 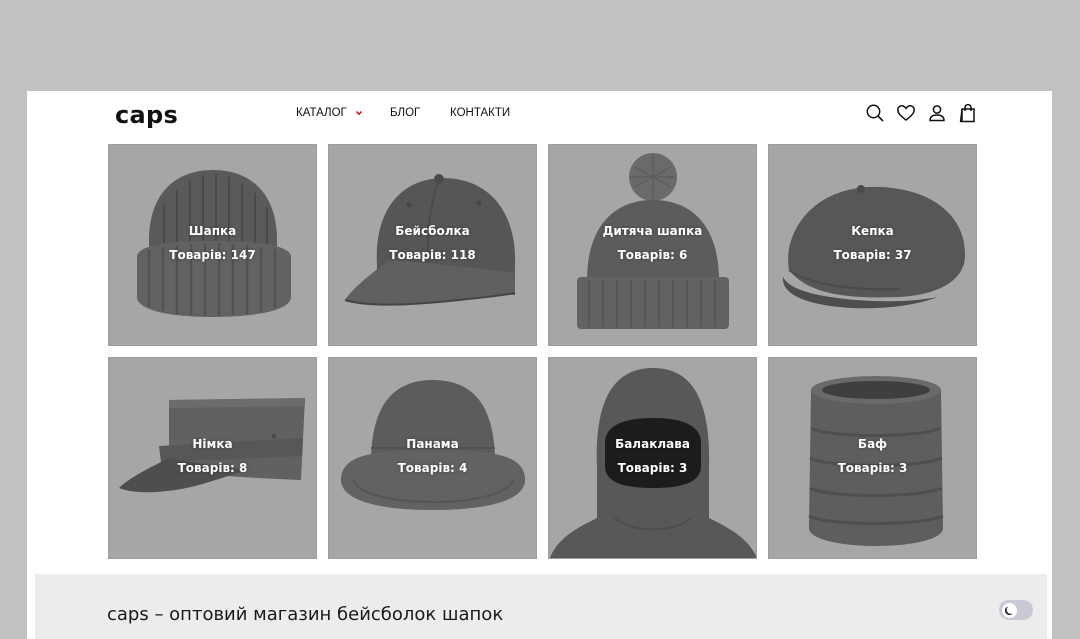 What do you see at coordinates (872, 444) in the screenshot?
I see `category-name: Баф` at bounding box center [872, 444].